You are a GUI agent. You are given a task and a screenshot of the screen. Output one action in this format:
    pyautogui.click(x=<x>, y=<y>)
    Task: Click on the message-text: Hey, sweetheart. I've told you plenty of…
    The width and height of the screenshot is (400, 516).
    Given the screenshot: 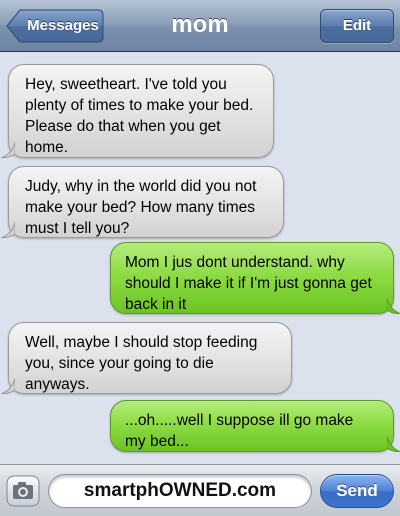 What is the action you would take?
    pyautogui.click(x=139, y=116)
    